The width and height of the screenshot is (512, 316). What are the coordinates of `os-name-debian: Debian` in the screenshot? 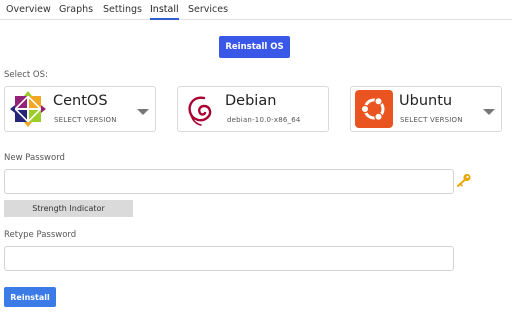 It's located at (251, 101).